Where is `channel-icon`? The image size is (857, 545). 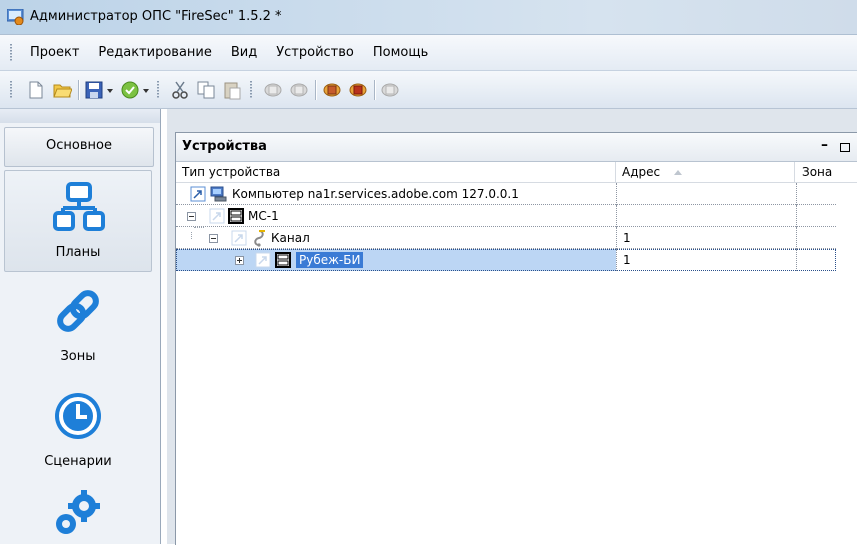
channel-icon is located at coordinates (259, 238).